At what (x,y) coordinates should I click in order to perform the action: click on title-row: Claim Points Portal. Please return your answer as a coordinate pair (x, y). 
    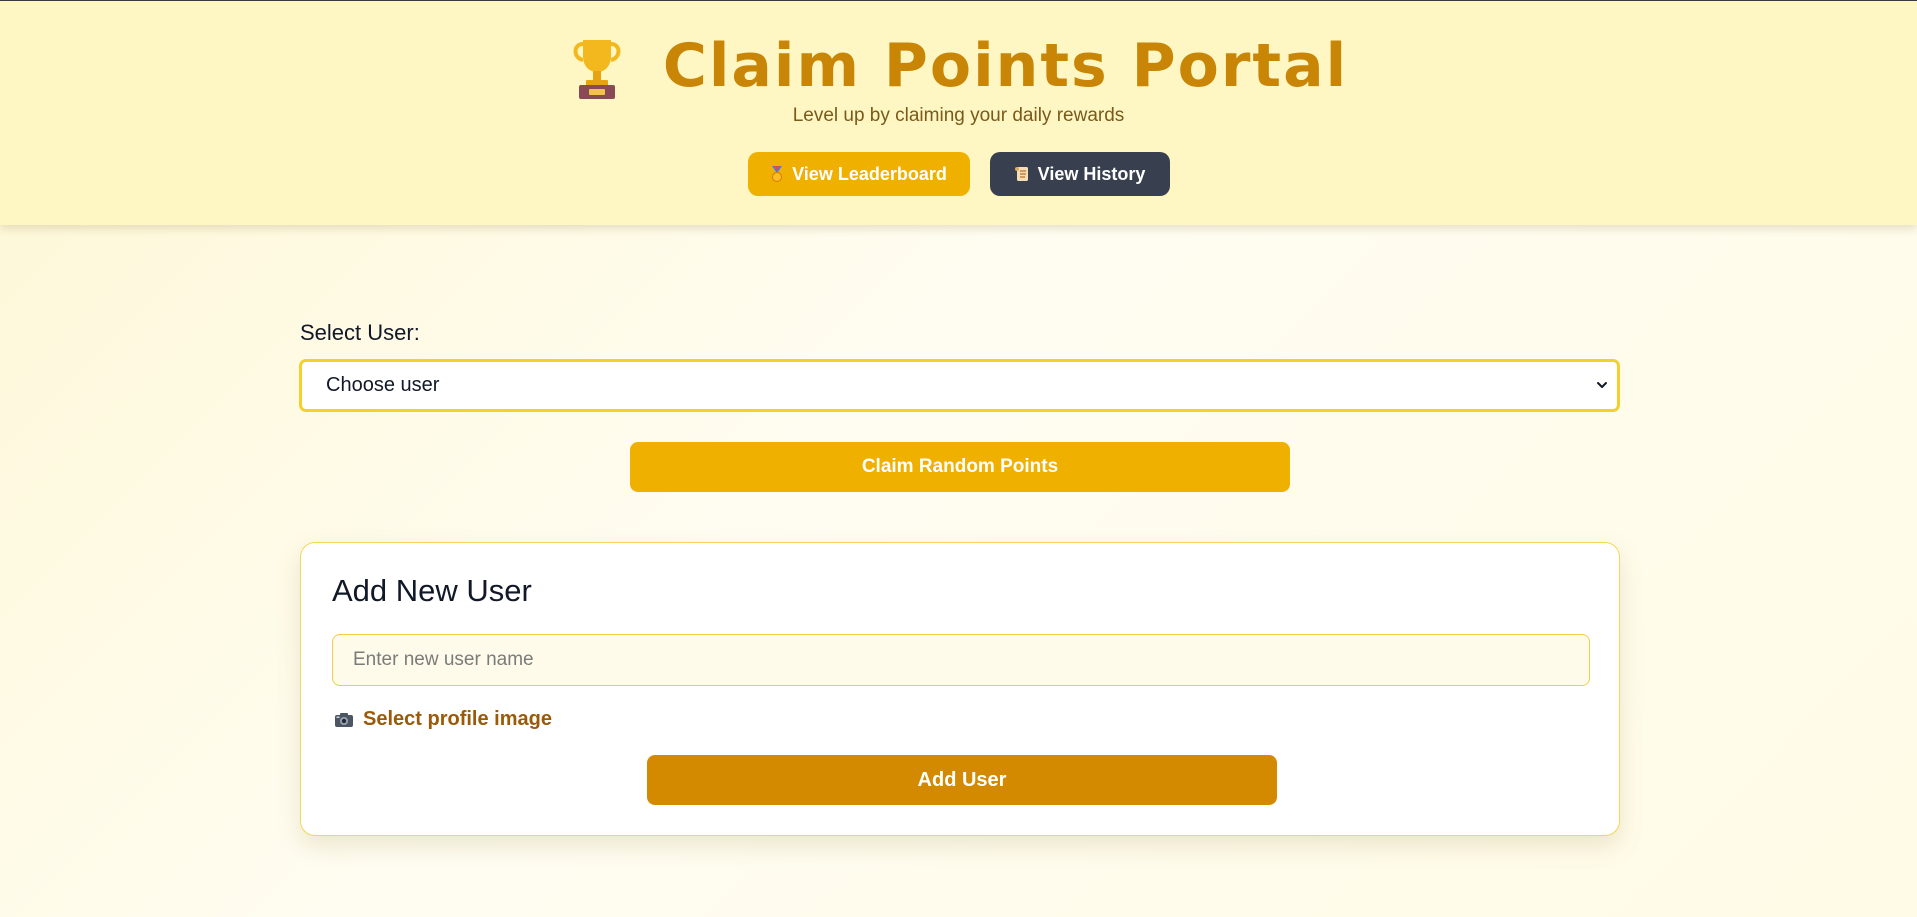
    Looking at the image, I should click on (958, 66).